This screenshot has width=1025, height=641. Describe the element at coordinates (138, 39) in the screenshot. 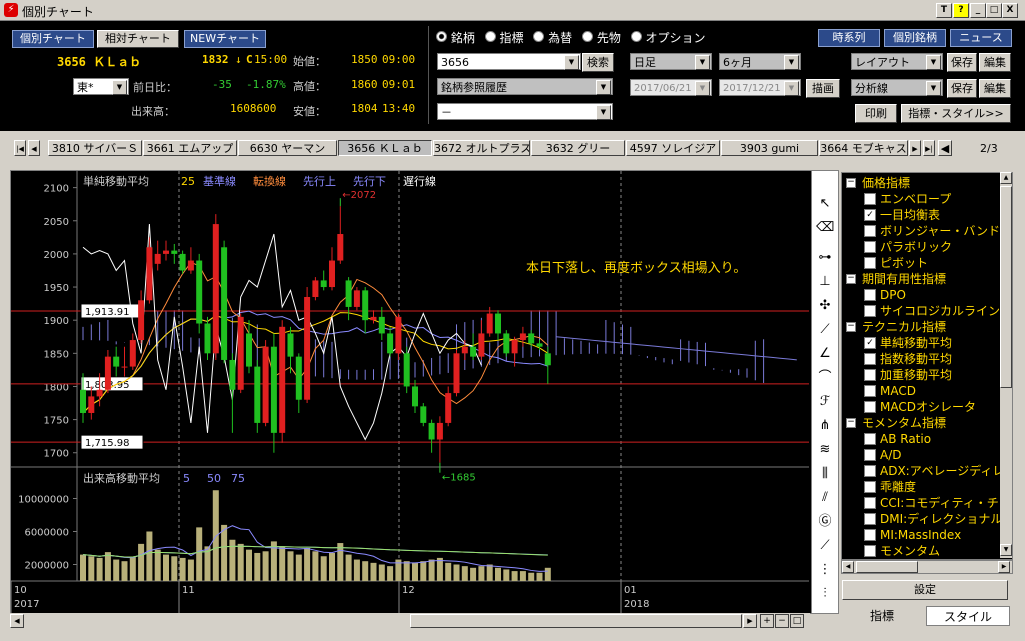

I see `tab-relative-chart: 相対チャート` at that location.